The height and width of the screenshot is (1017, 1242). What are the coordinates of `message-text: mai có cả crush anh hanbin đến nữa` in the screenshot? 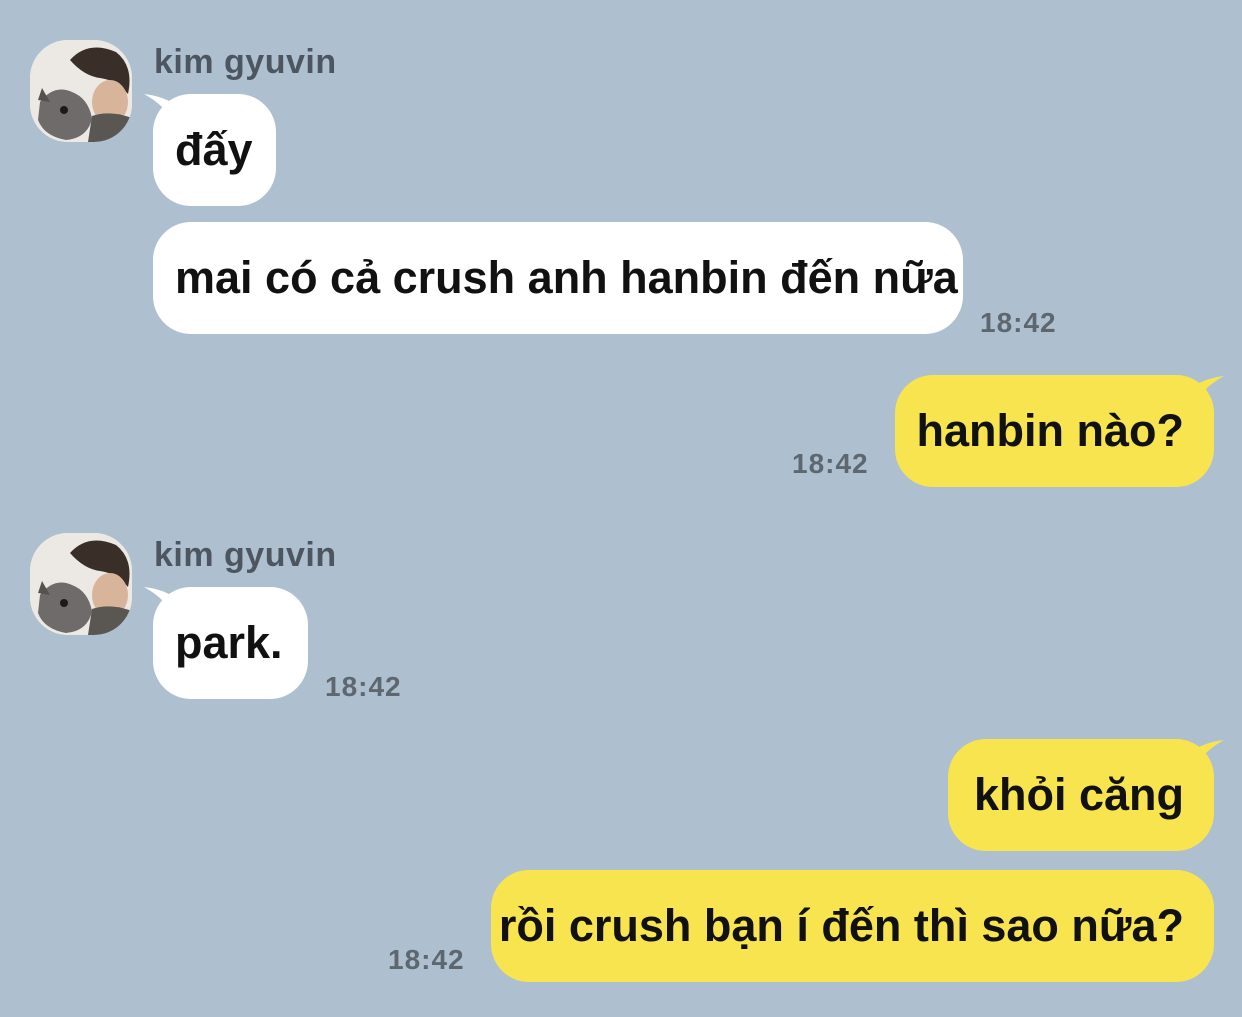 It's located at (566, 277).